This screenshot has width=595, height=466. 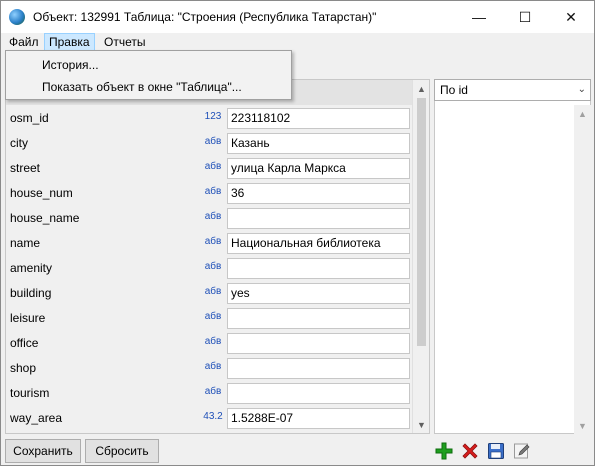 I want to click on save-disk-icon, so click(x=496, y=451).